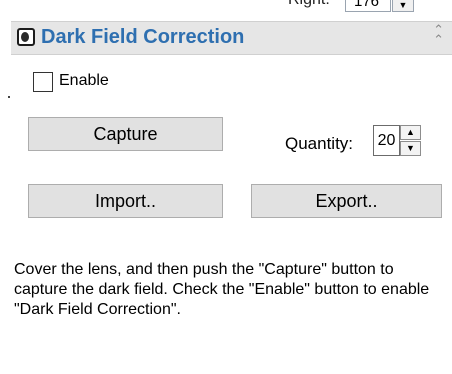  I want to click on enable-checkbox, so click(43, 82).